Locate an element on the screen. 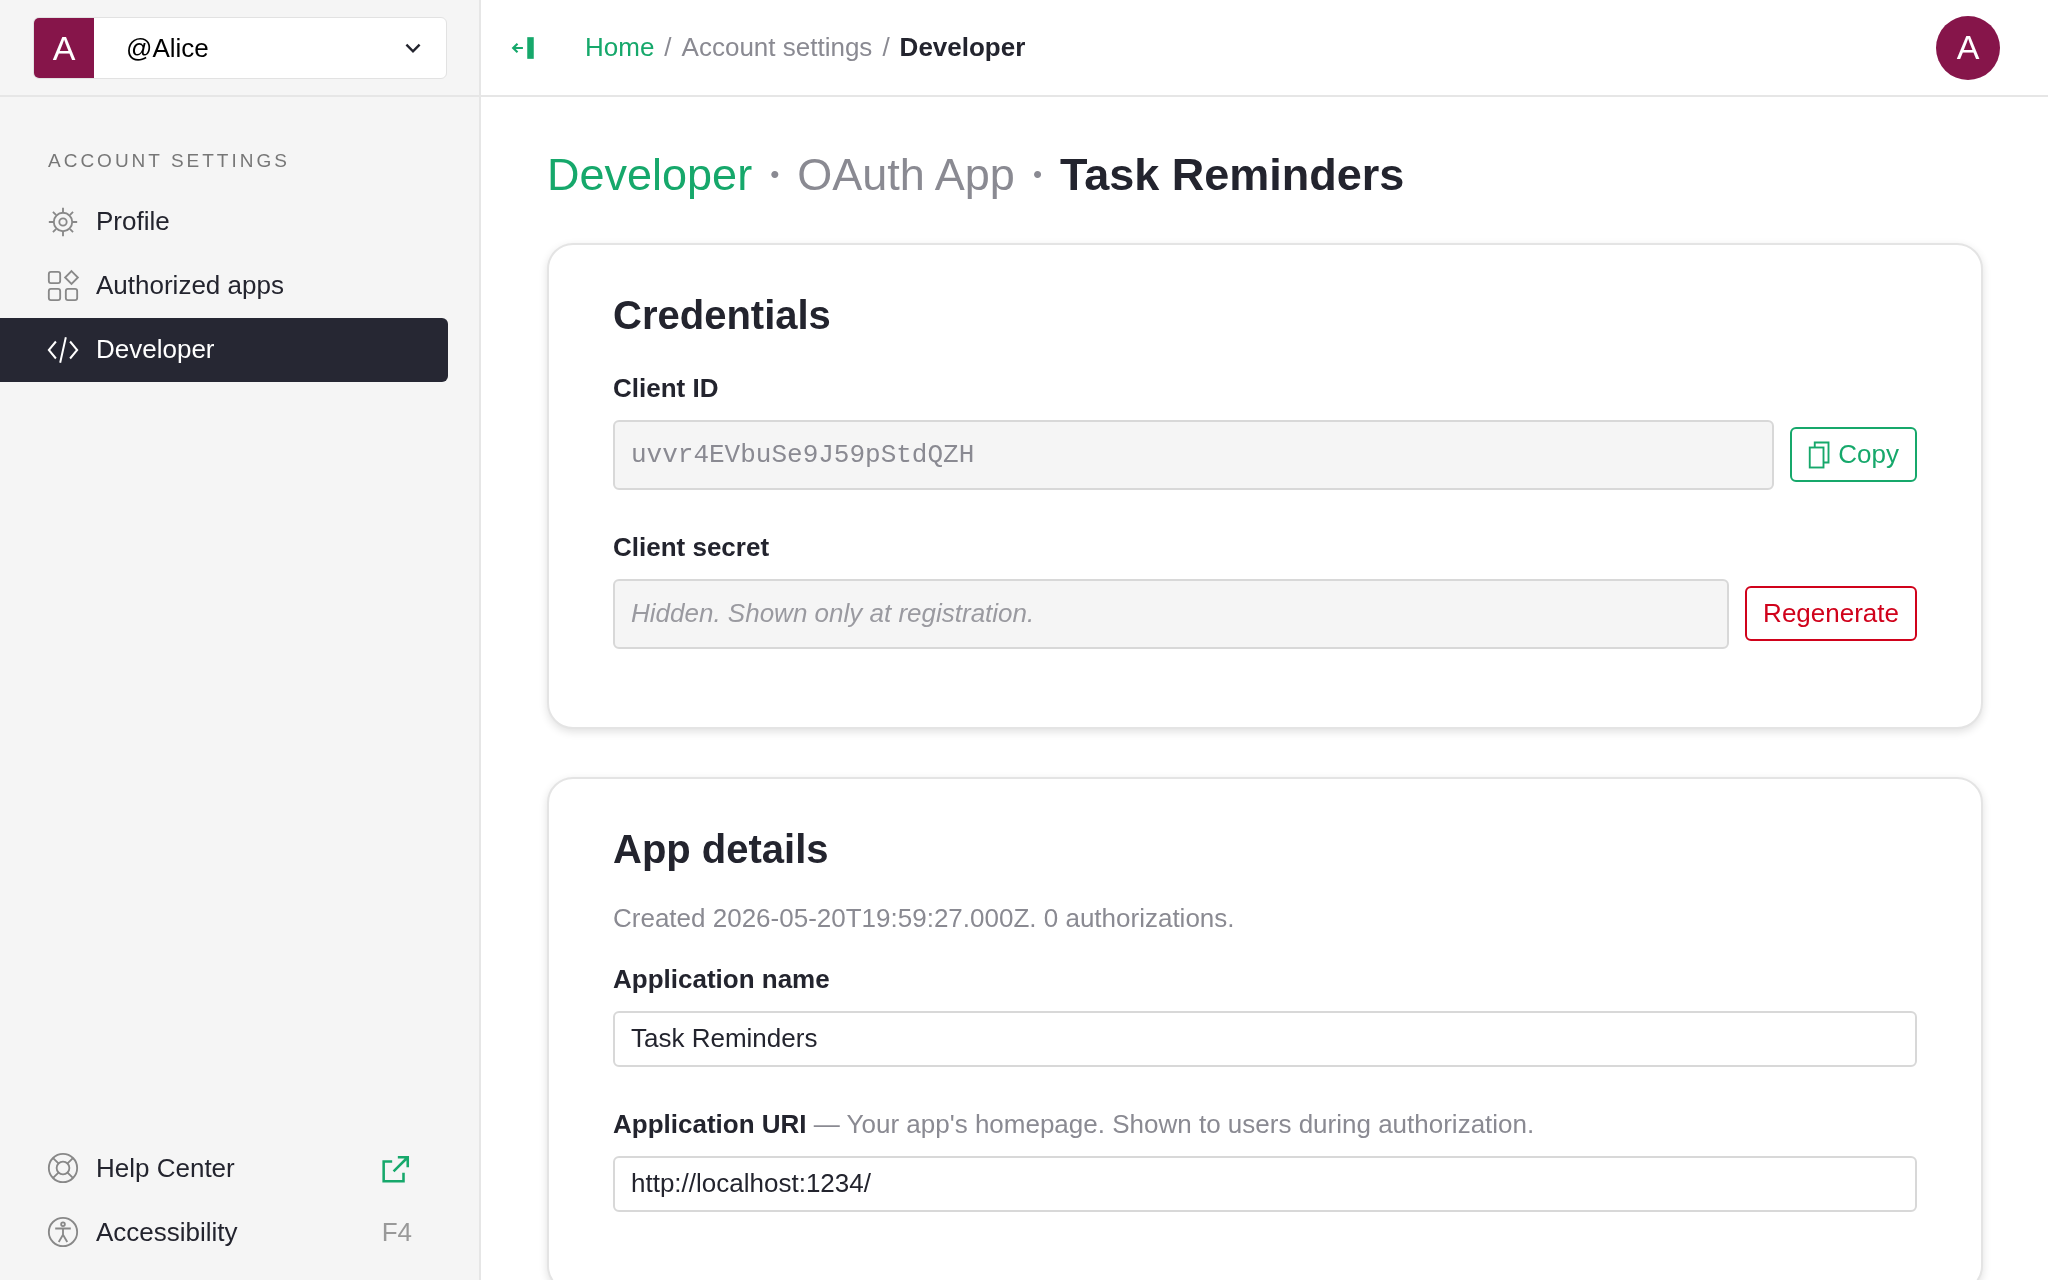  field-label: Application name is located at coordinates (722, 979).